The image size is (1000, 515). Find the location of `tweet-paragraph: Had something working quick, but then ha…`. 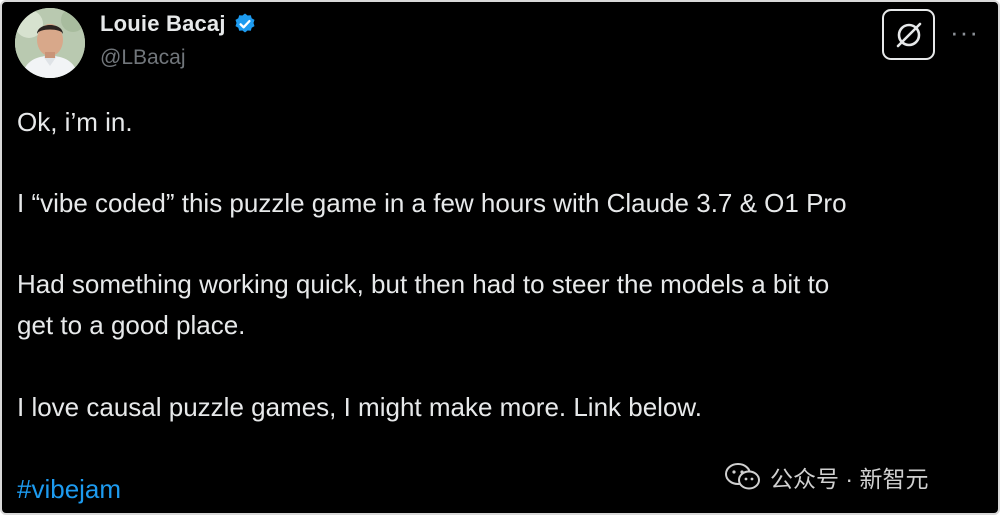

tweet-paragraph: Had something working quick, but then ha… is located at coordinates (423, 284).